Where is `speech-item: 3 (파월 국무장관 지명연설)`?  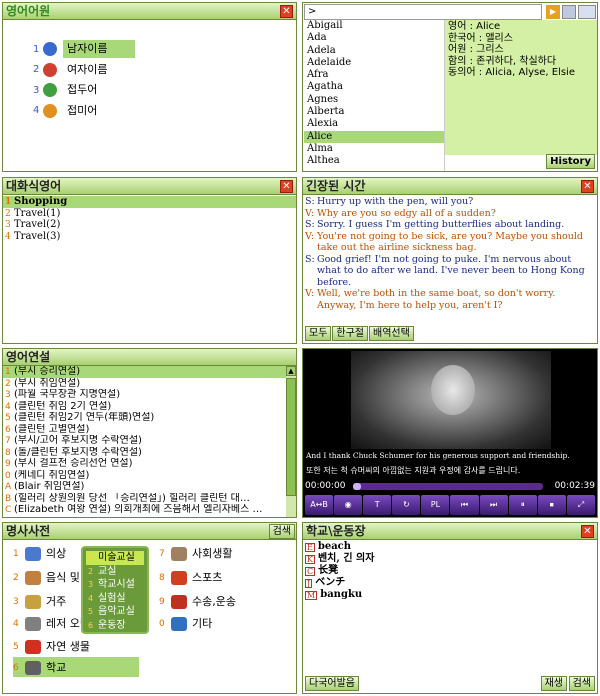 speech-item: 3 (파월 국무장관 지명연설) is located at coordinates (144, 395).